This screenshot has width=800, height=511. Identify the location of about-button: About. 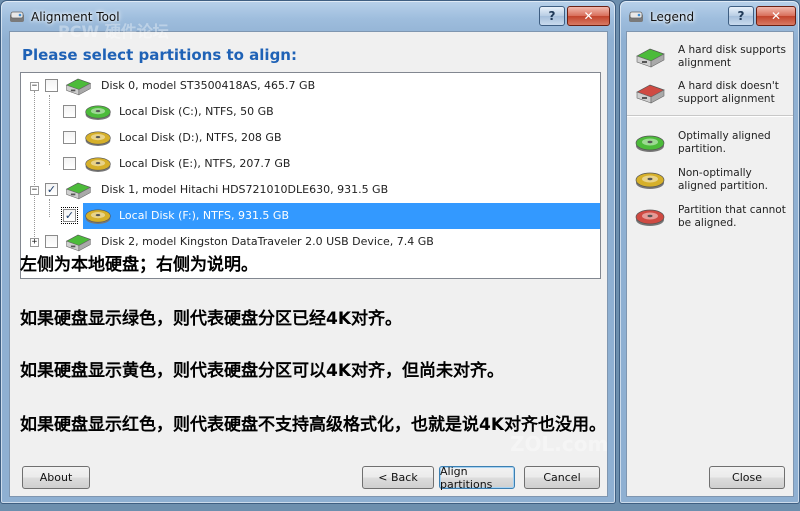
(56, 477).